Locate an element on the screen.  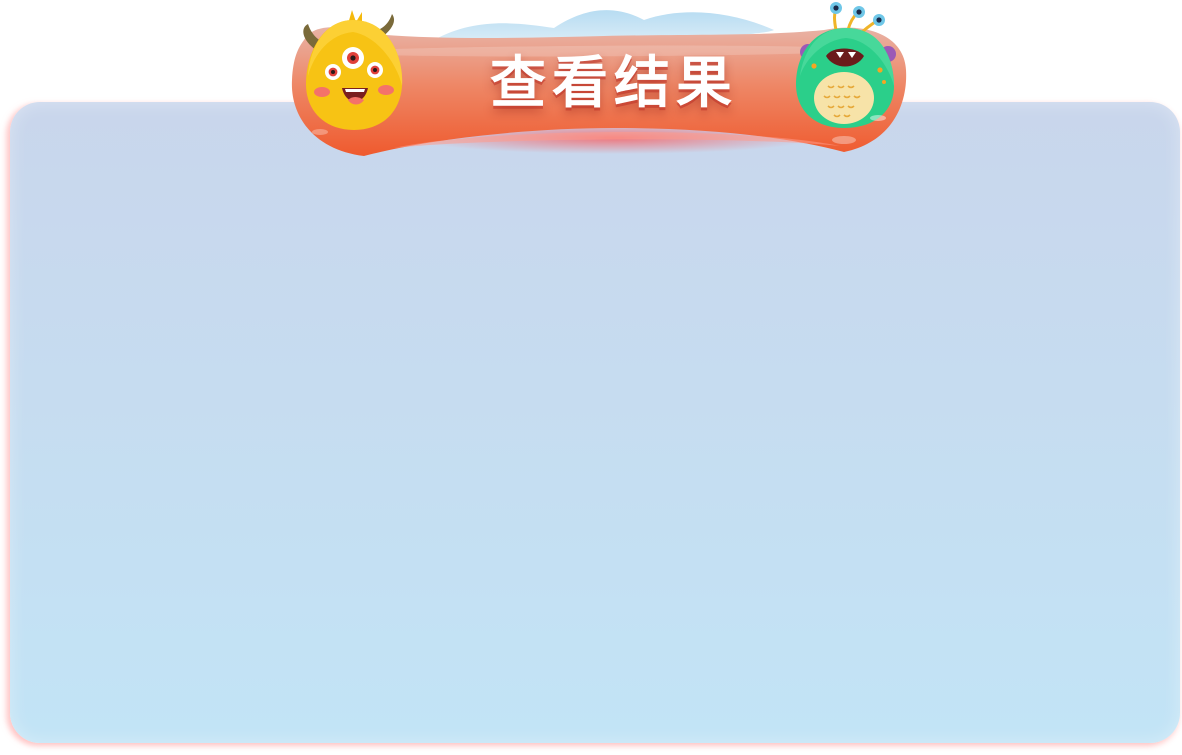
page-title: 查看结果 is located at coordinates (614, 83).